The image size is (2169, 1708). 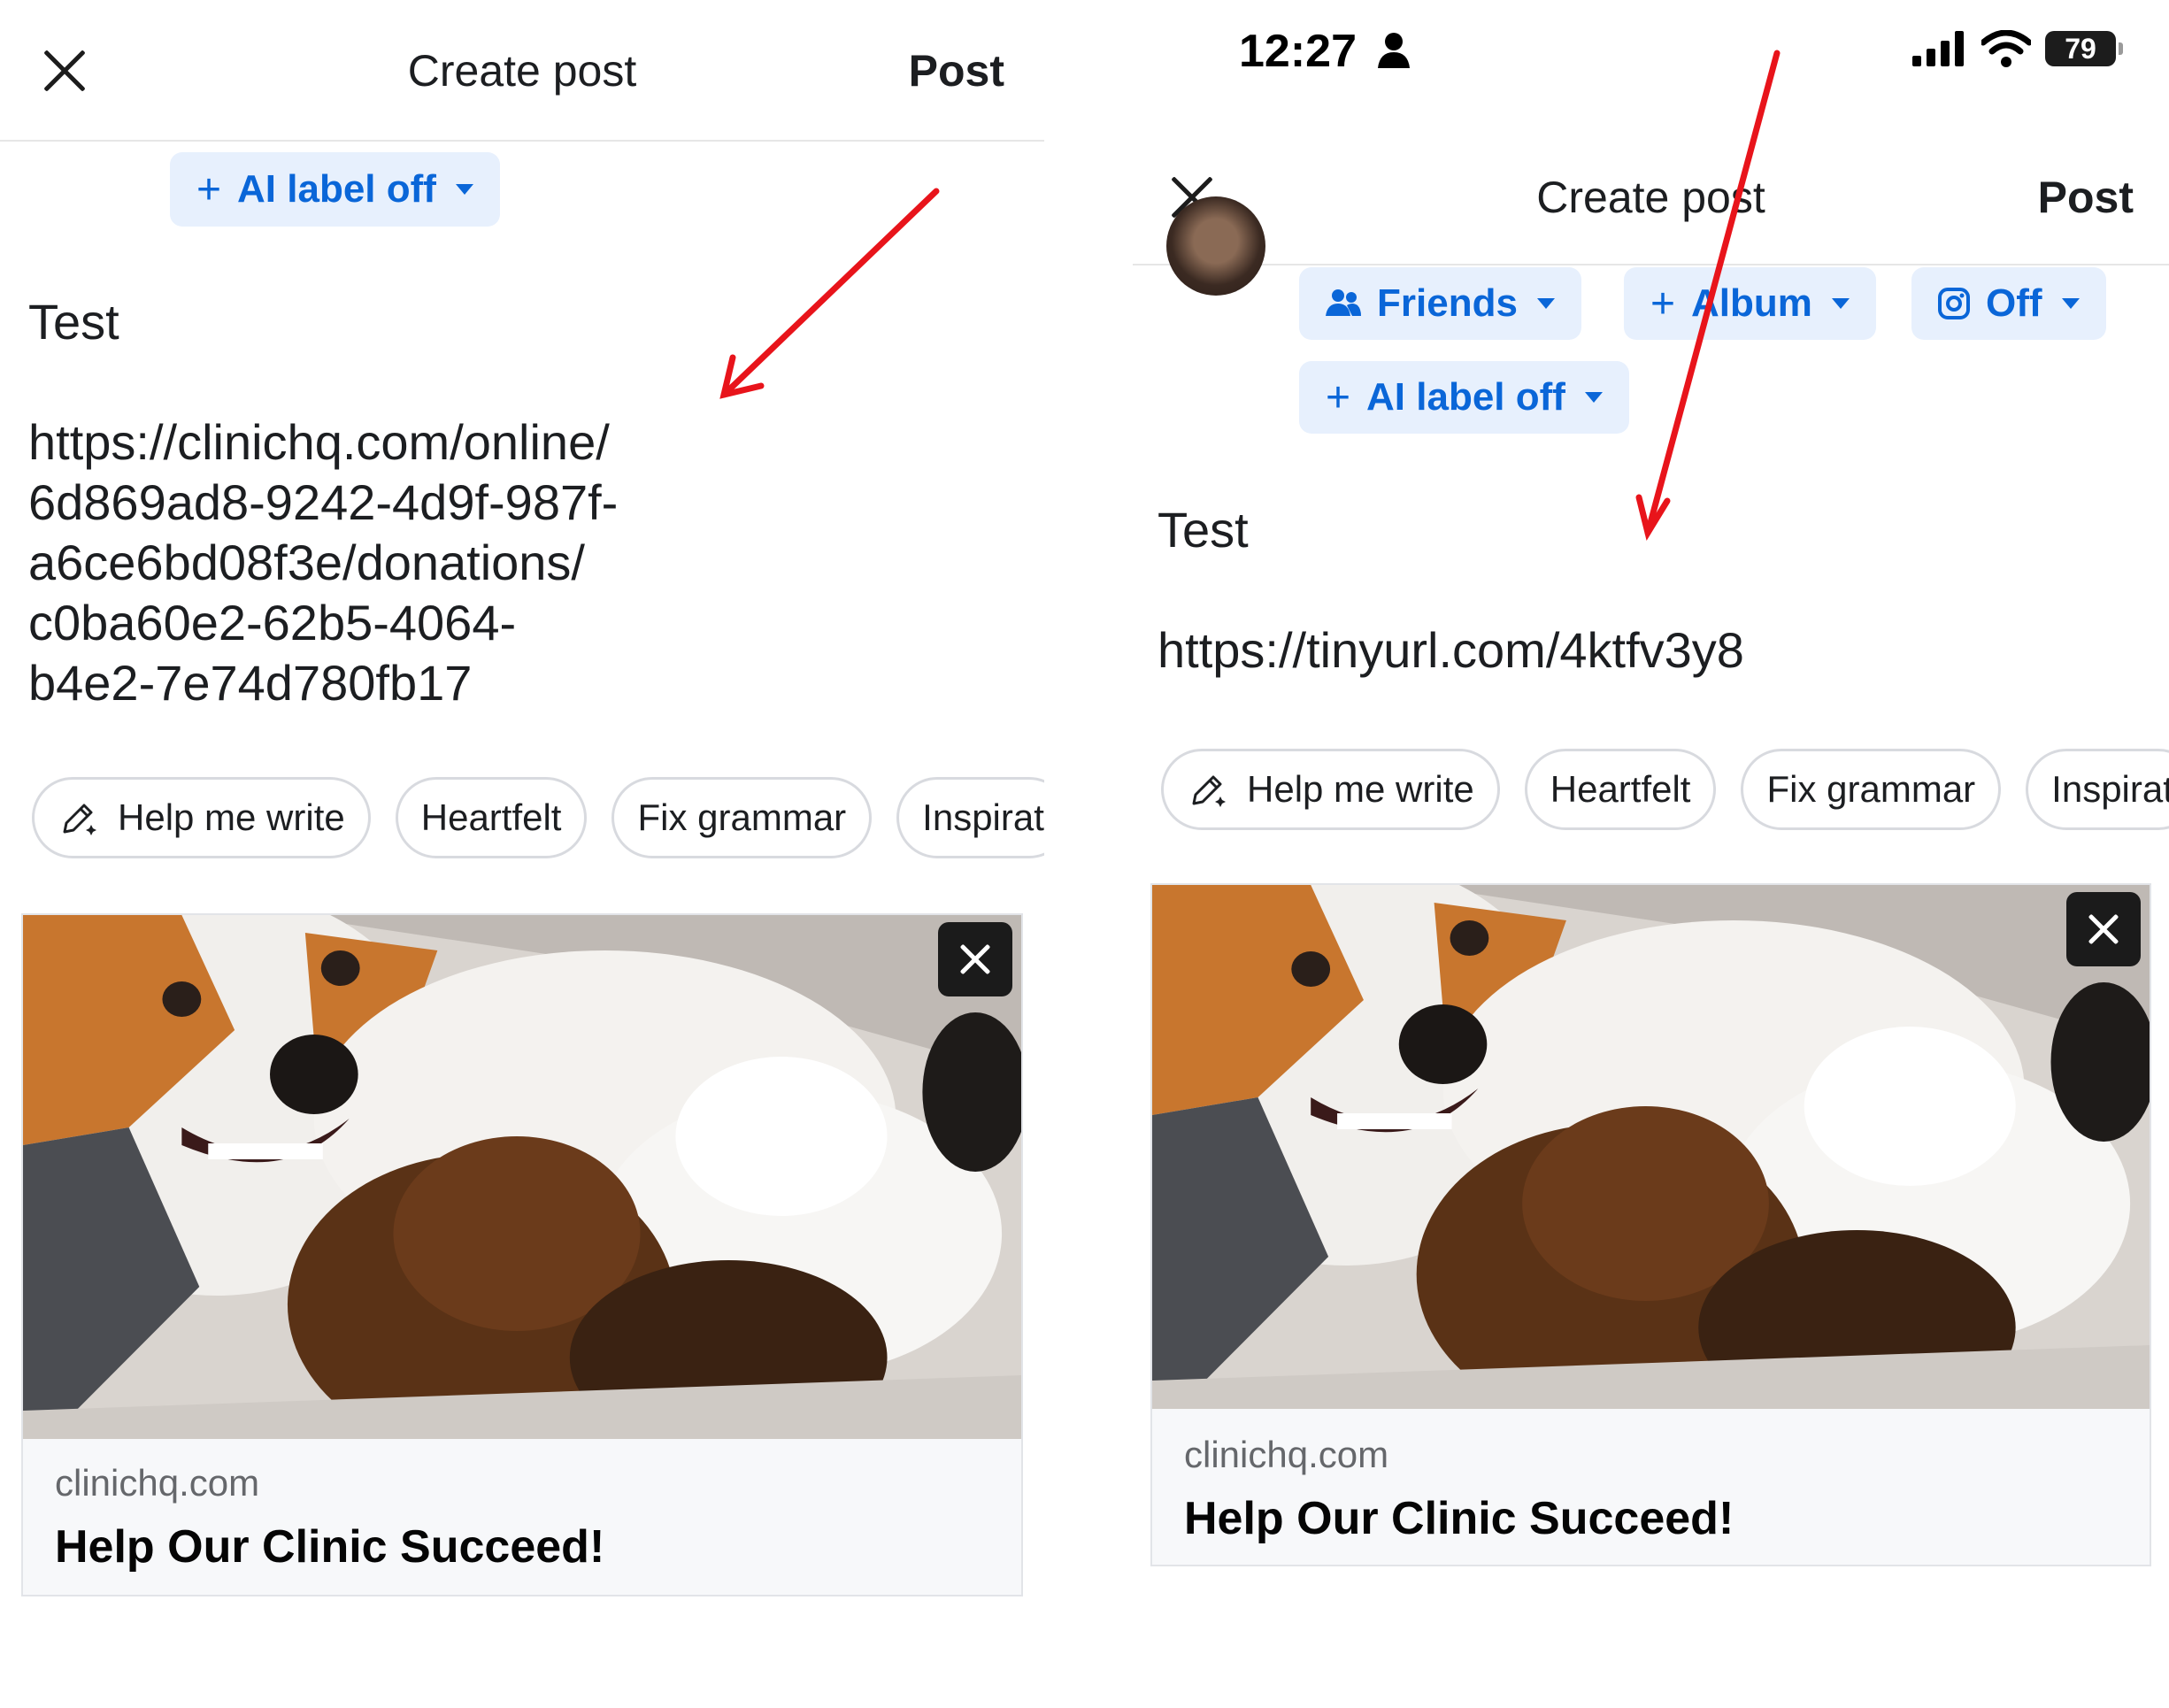 What do you see at coordinates (1215, 246) in the screenshot?
I see `avatar` at bounding box center [1215, 246].